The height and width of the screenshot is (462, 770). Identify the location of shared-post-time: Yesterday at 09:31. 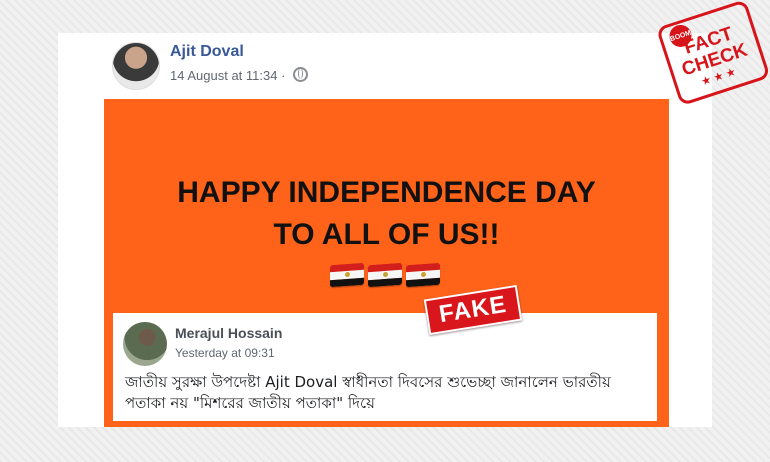
(225, 353).